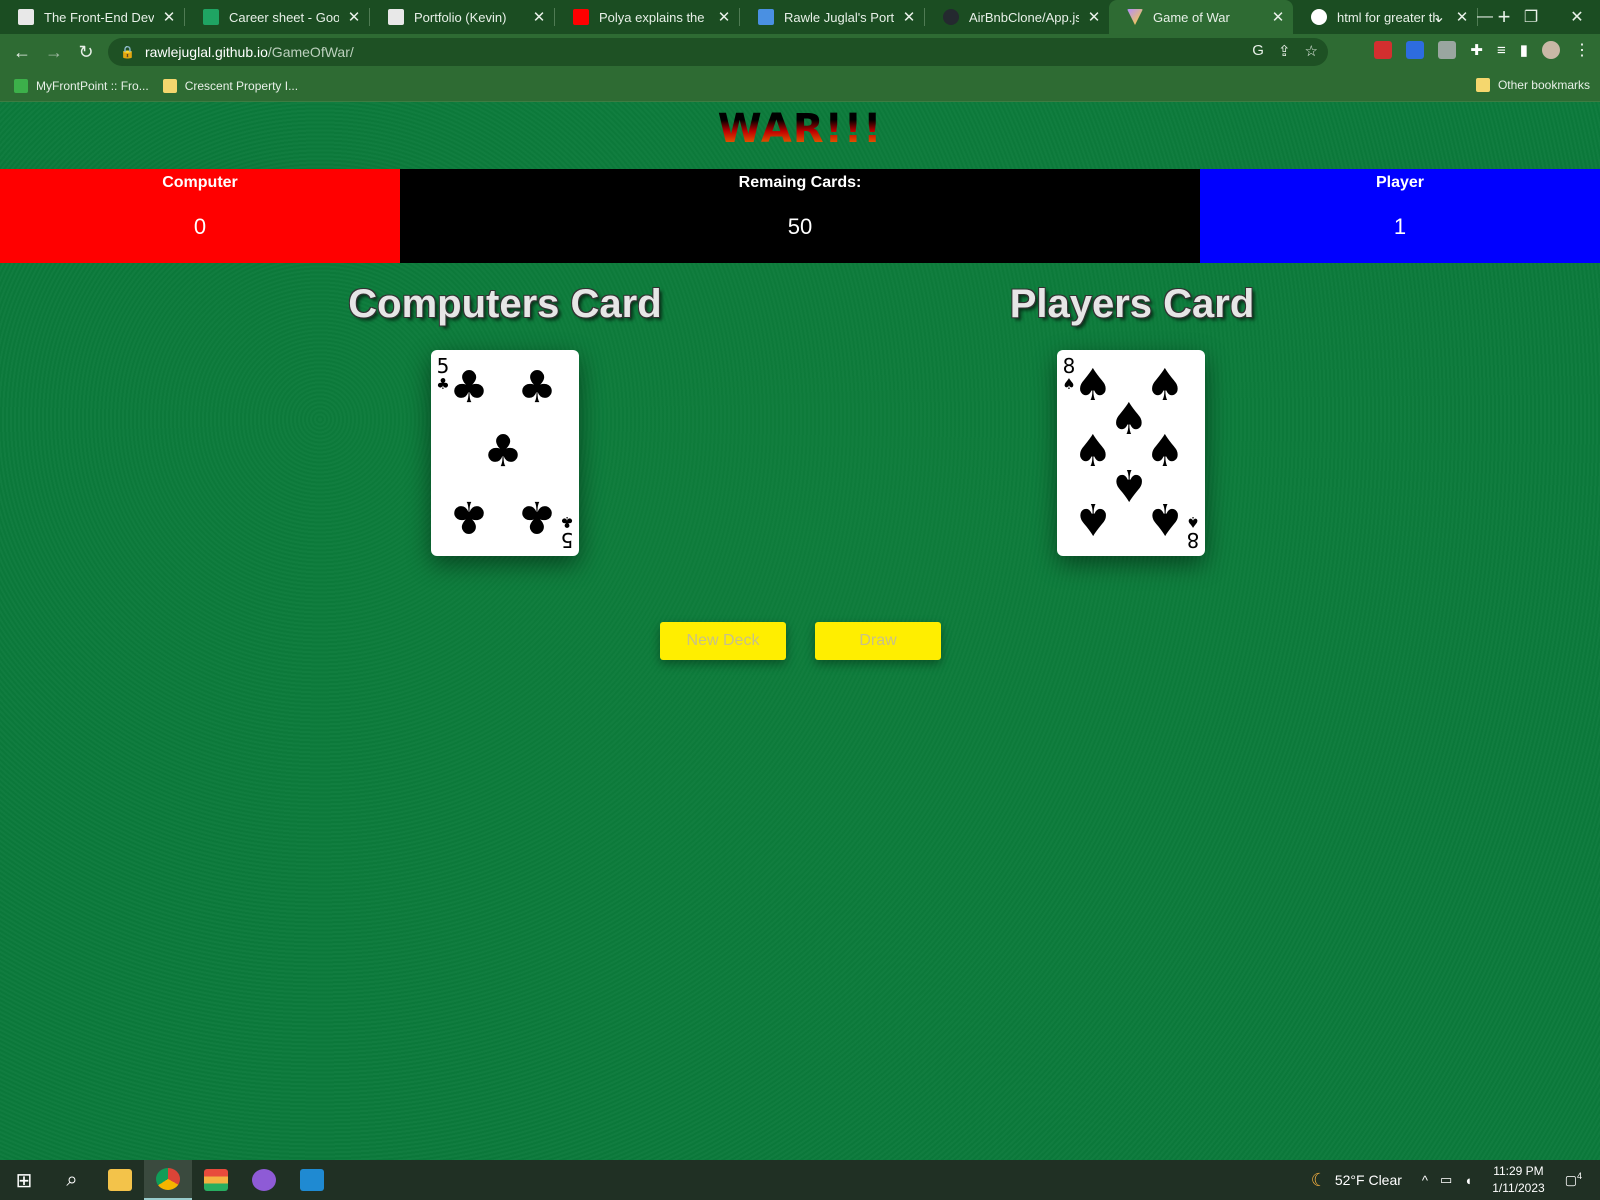  Describe the element at coordinates (1468, 1180) in the screenshot. I see `speaker-icon: ◖` at that location.